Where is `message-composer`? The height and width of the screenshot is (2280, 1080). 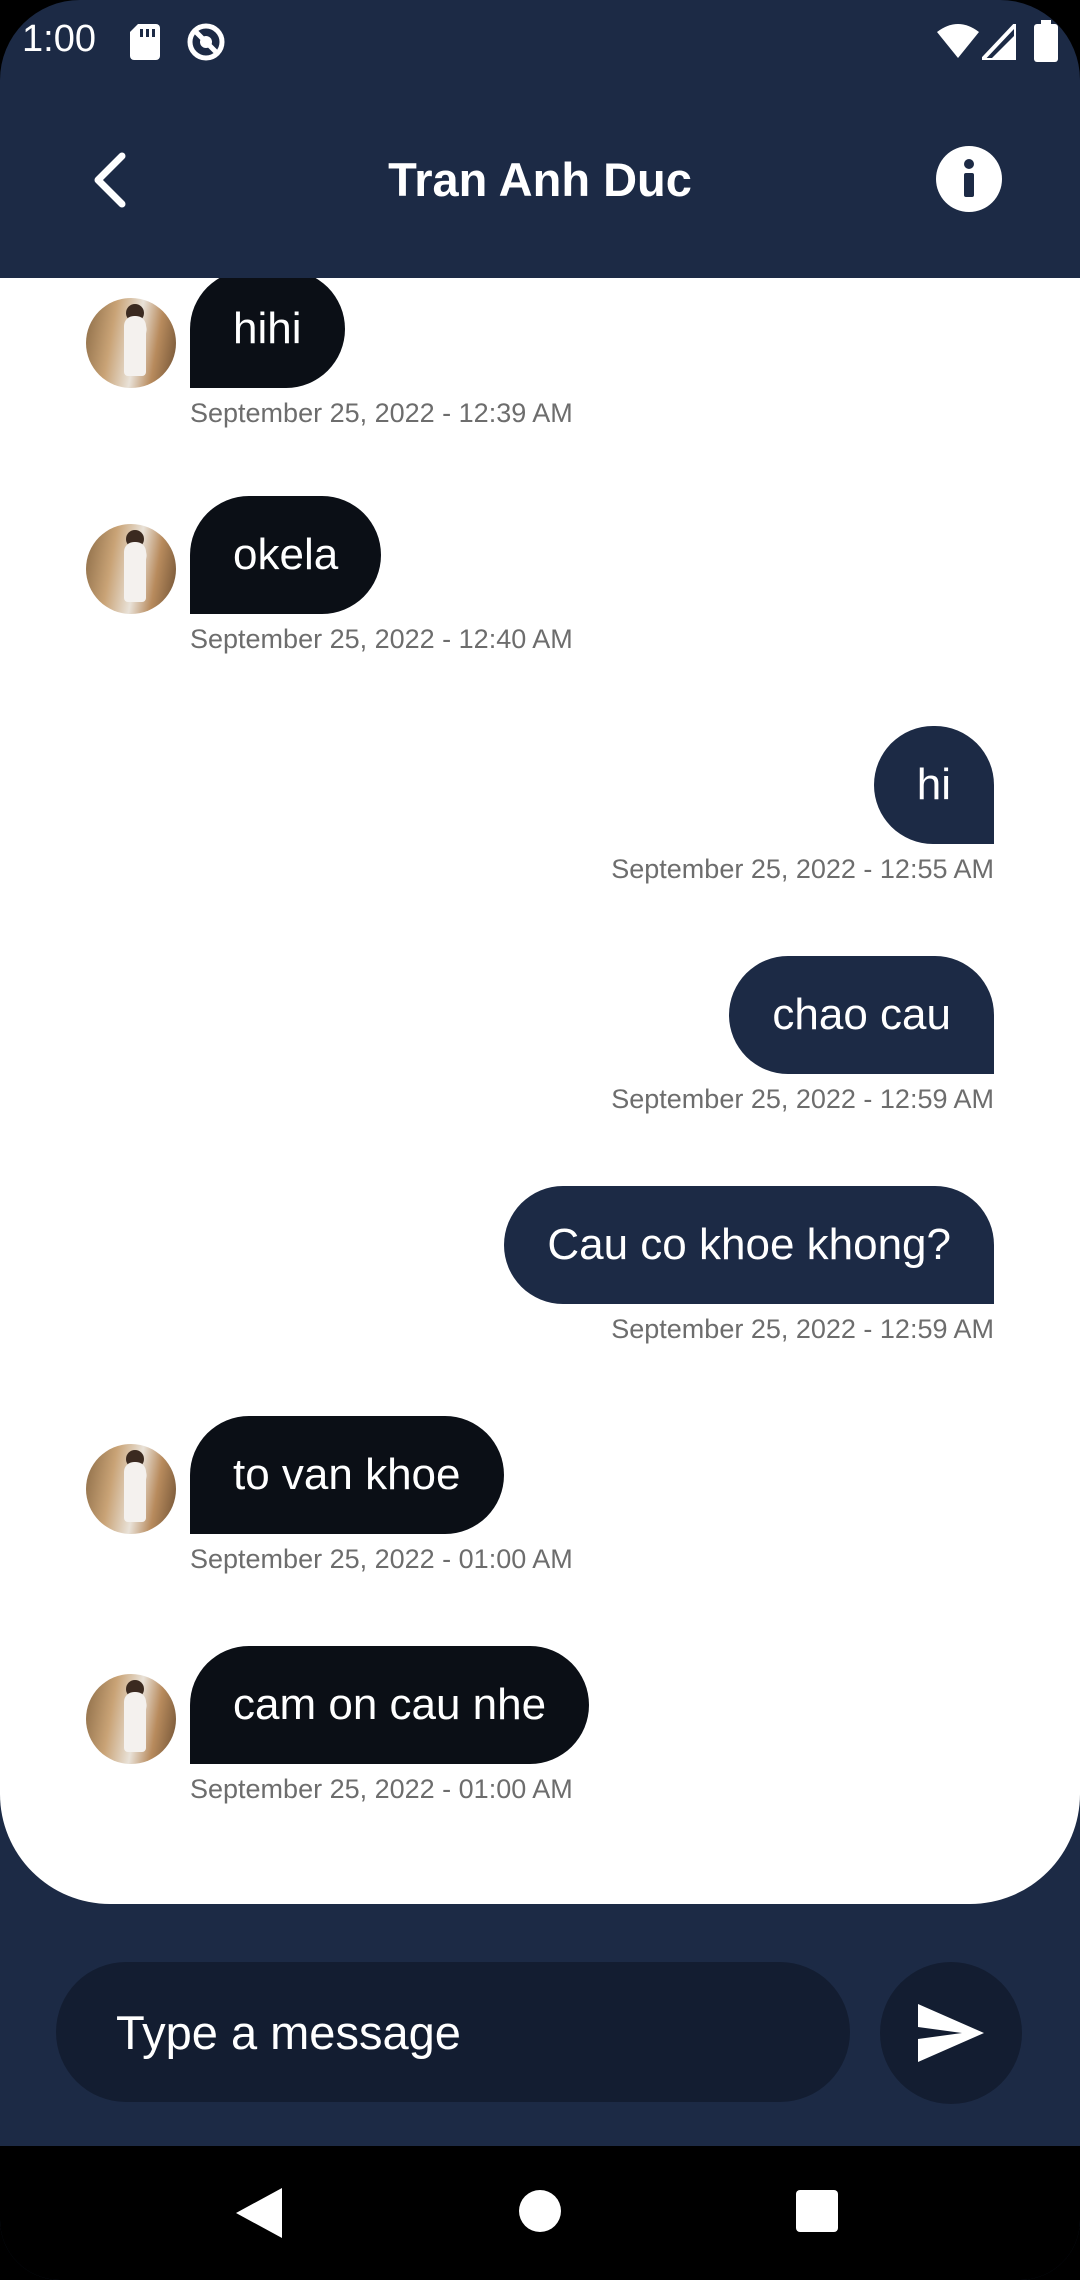
message-composer is located at coordinates (453, 2032).